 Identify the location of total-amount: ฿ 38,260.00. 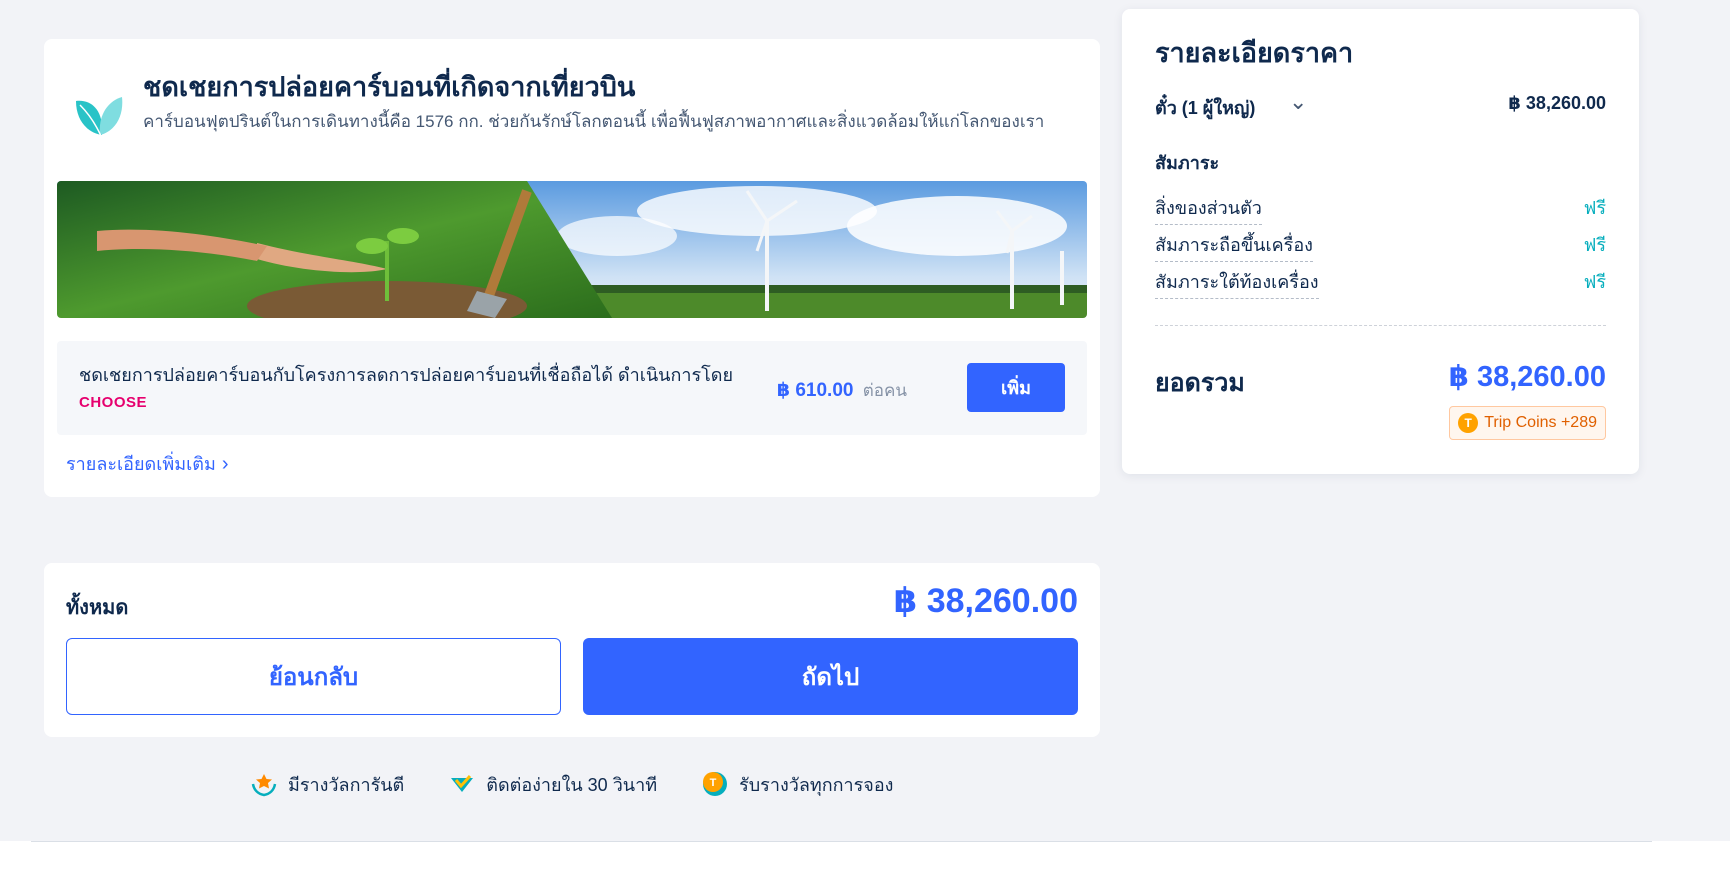
(985, 601).